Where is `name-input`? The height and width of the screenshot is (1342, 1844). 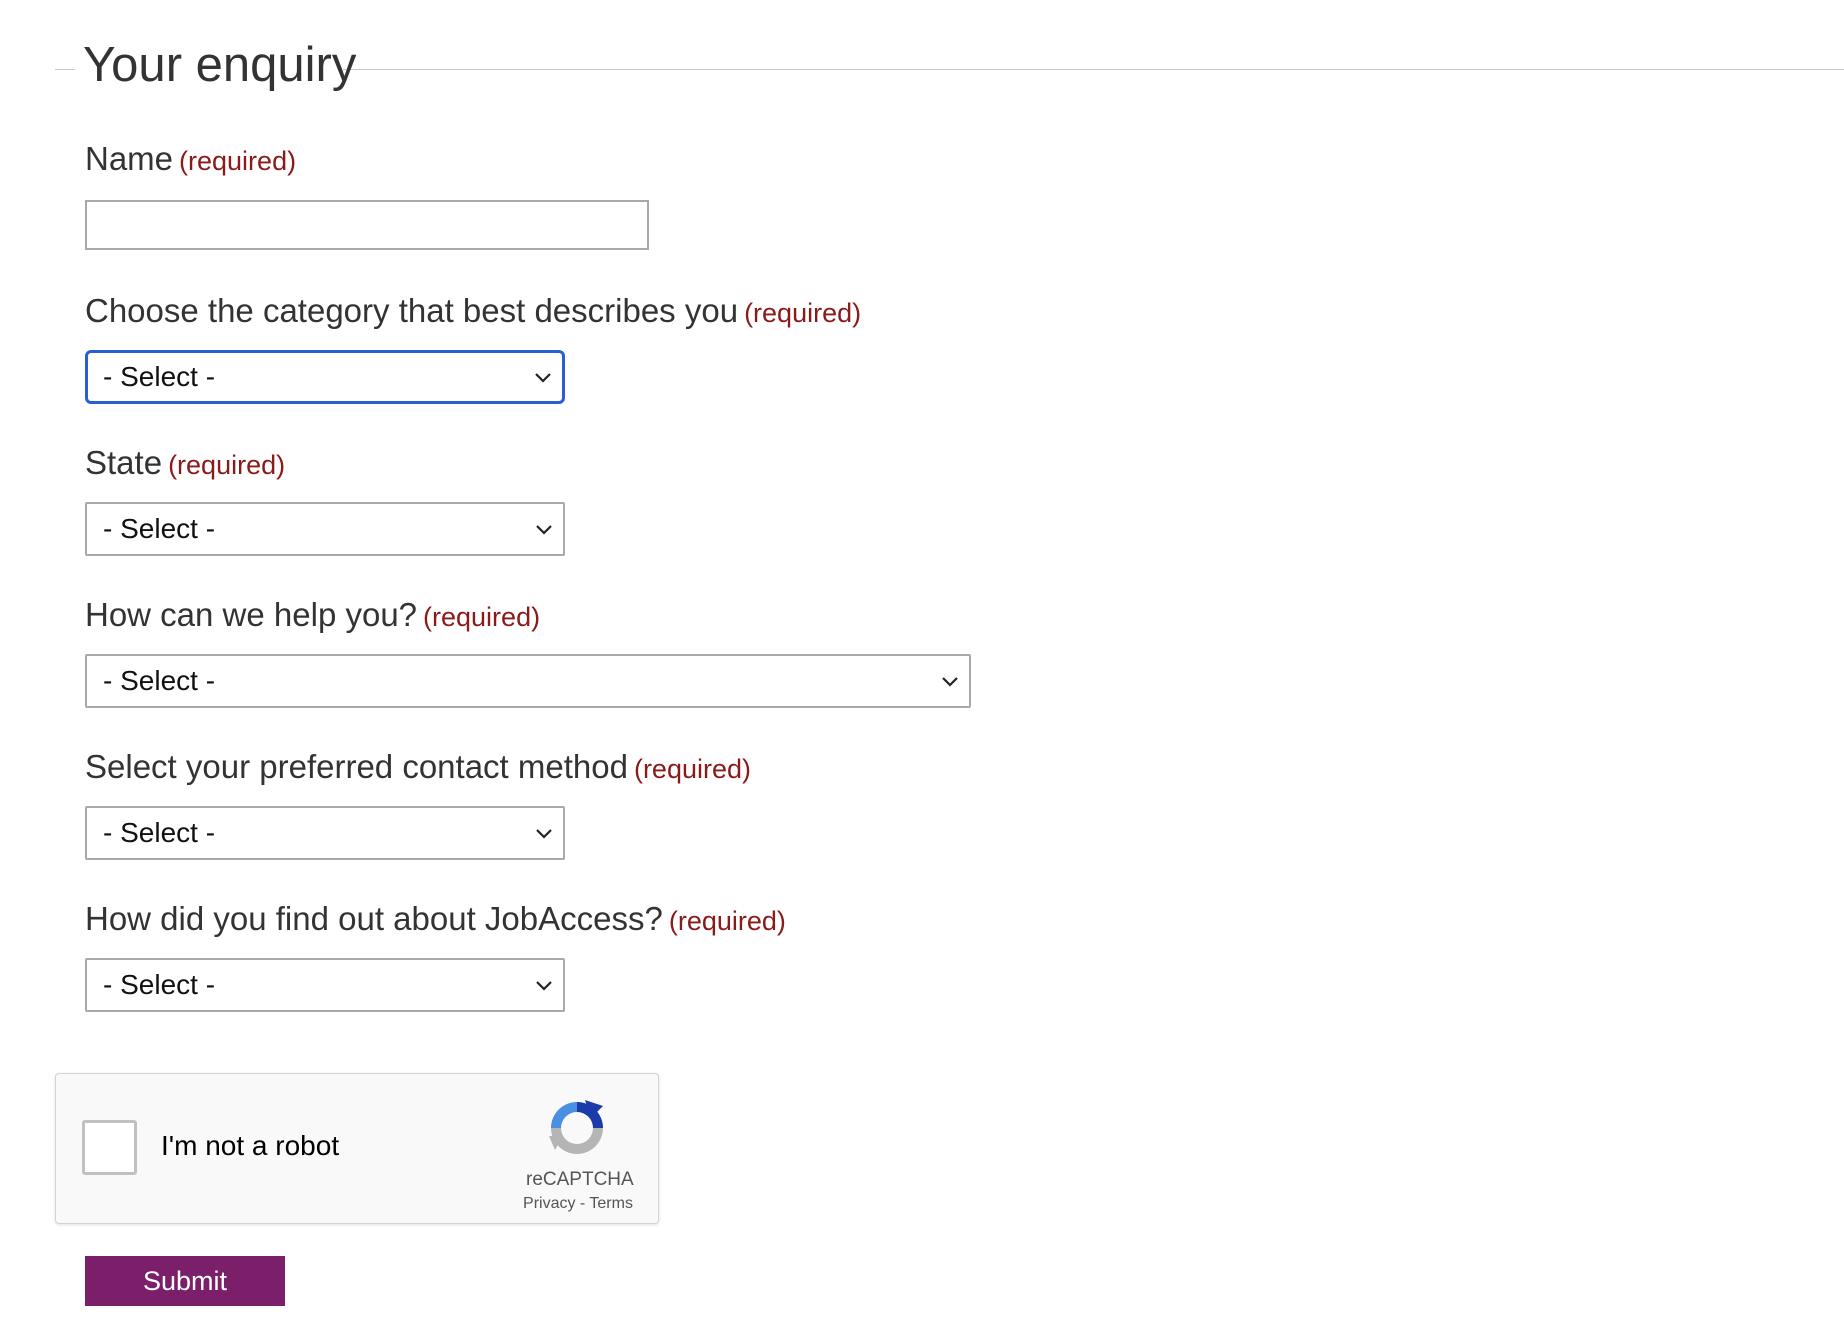 name-input is located at coordinates (367, 225).